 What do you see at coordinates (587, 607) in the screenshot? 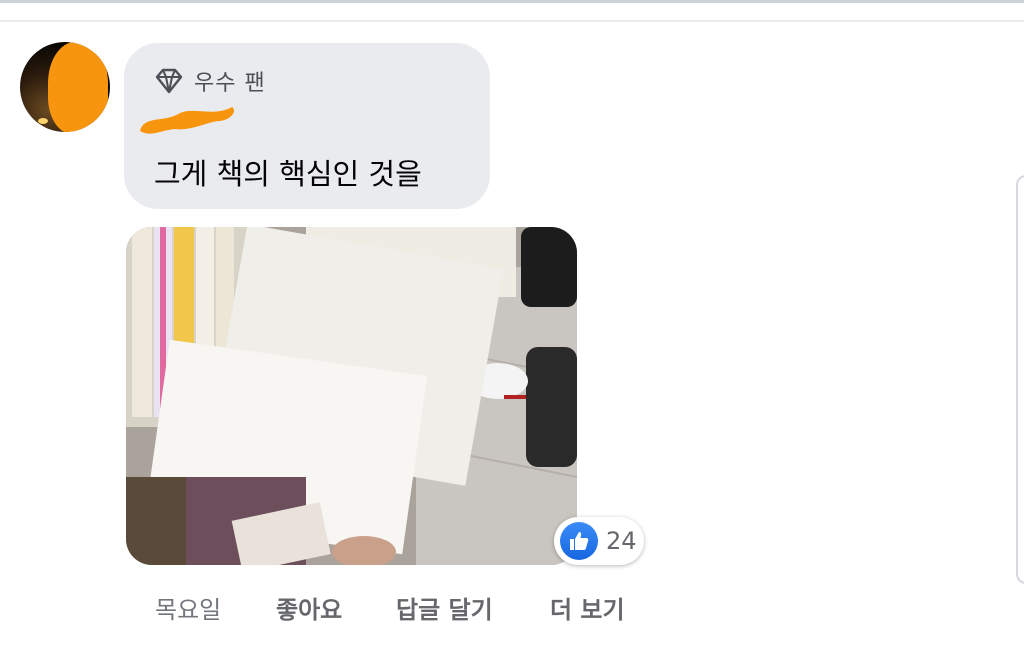
I see `see-more-button: 더 보기` at bounding box center [587, 607].